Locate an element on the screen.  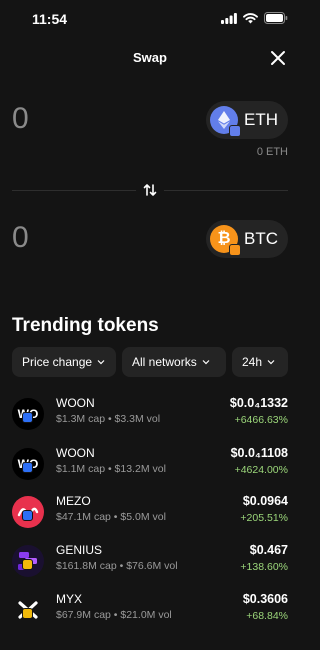
swap-arrows-icon is located at coordinates (150, 190).